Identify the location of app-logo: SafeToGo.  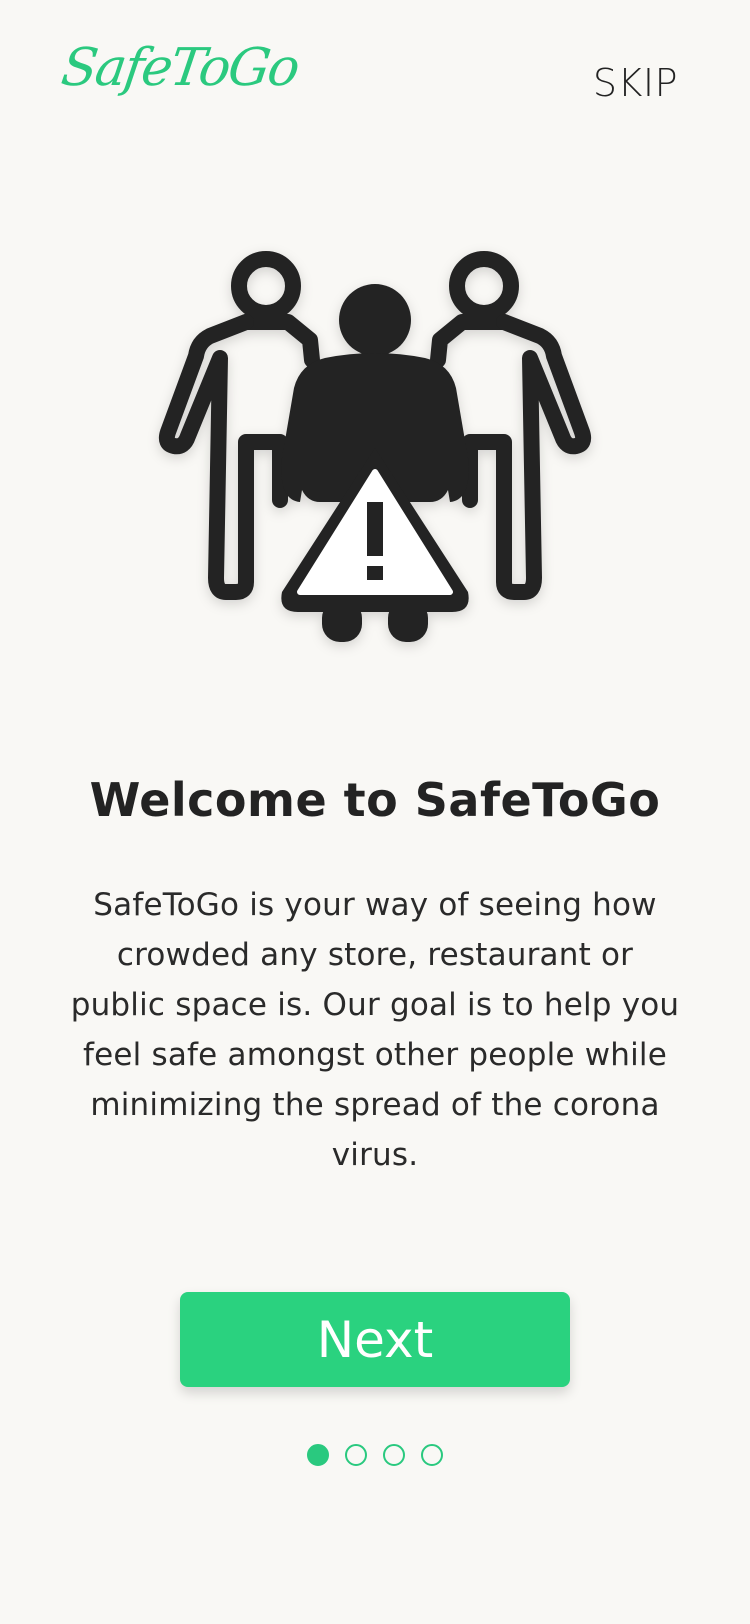
(179, 68).